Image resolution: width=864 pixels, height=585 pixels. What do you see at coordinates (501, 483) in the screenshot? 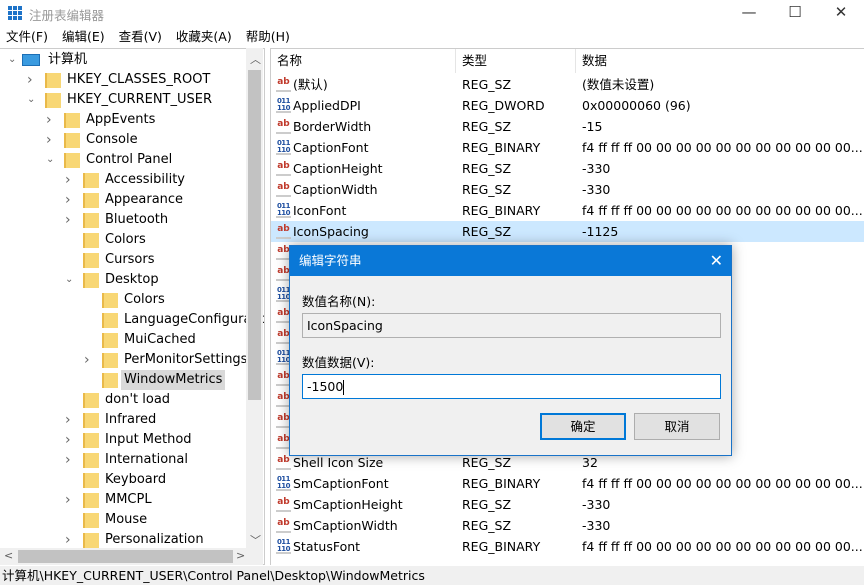
I see `cell-type: REG_BINARY` at bounding box center [501, 483].